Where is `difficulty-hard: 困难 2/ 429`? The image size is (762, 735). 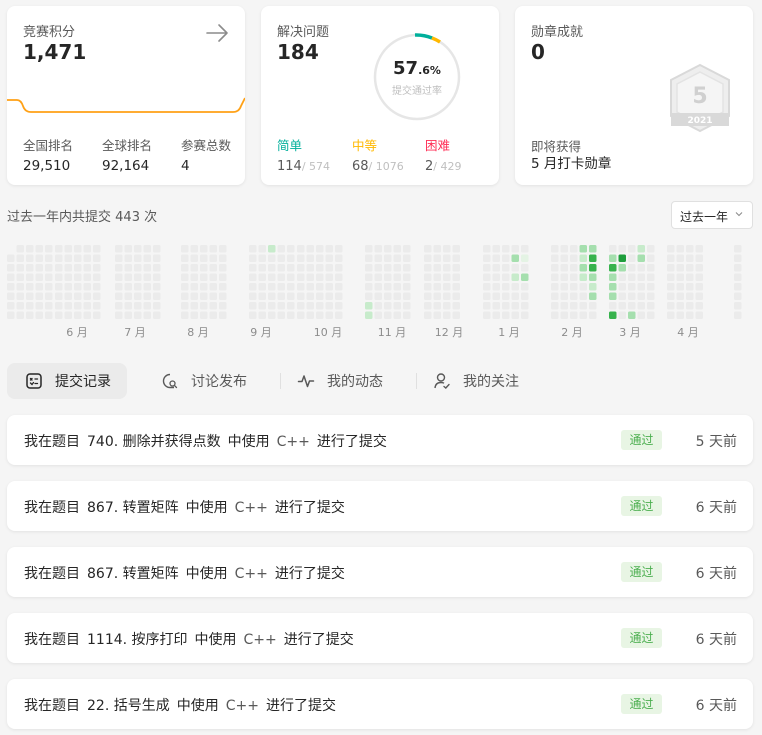 difficulty-hard: 困难 2/ 429 is located at coordinates (443, 156).